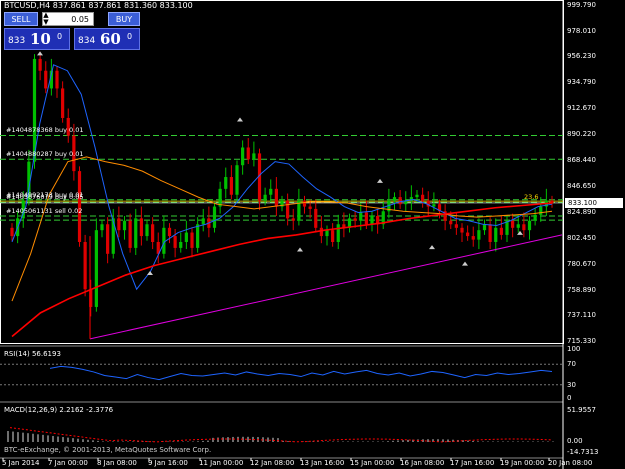 This screenshot has height=469, width=625. I want to click on price-tick: 999.790, so click(581, 5).